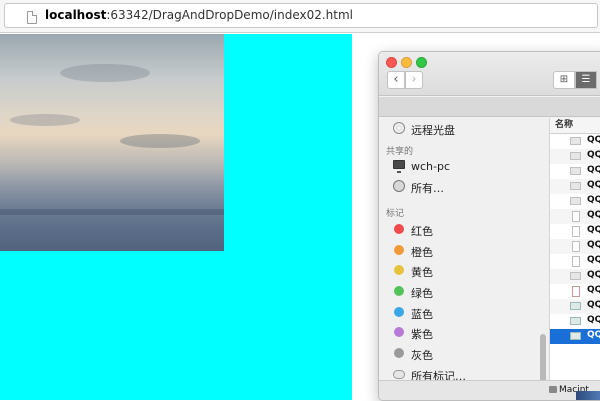  What do you see at coordinates (76, 15) in the screenshot?
I see `url-host: localhost` at bounding box center [76, 15].